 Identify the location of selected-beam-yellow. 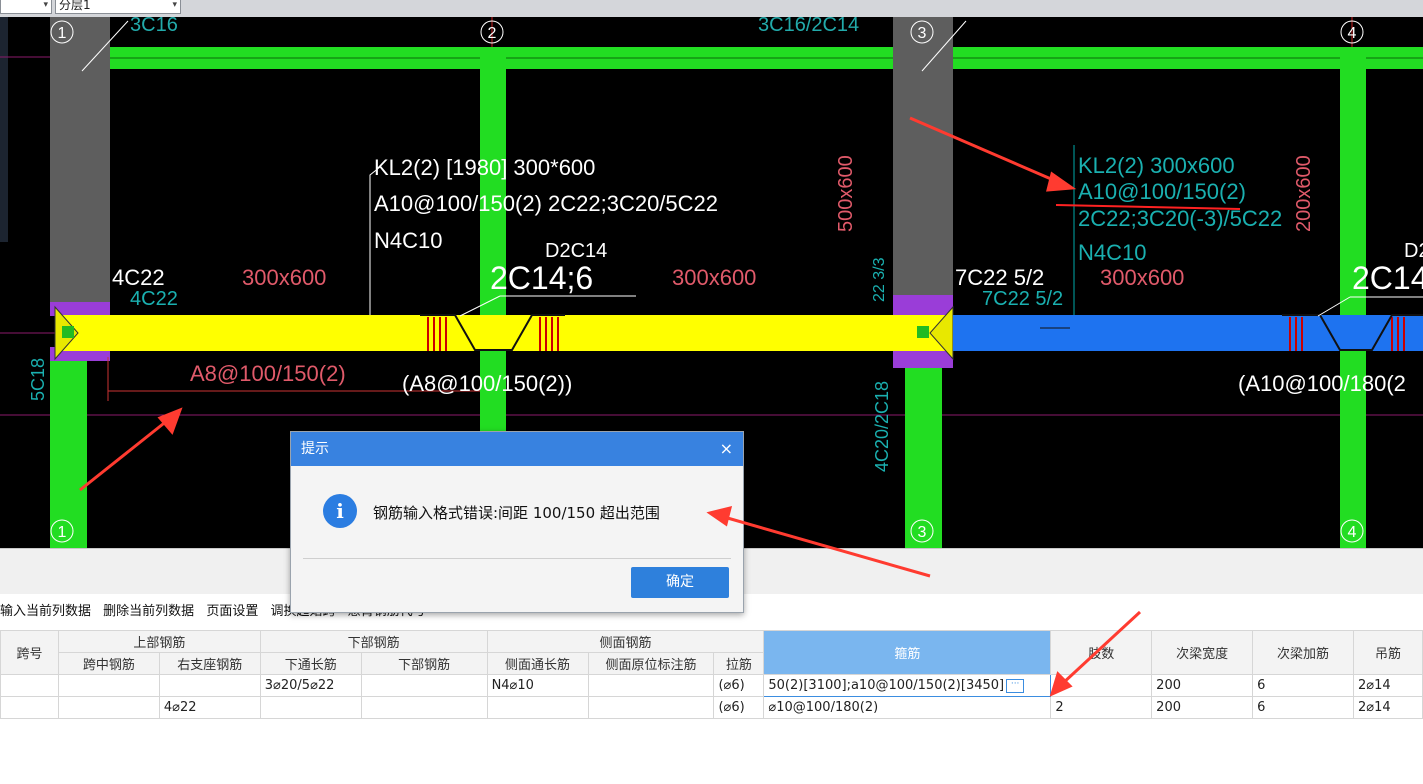
(504, 333).